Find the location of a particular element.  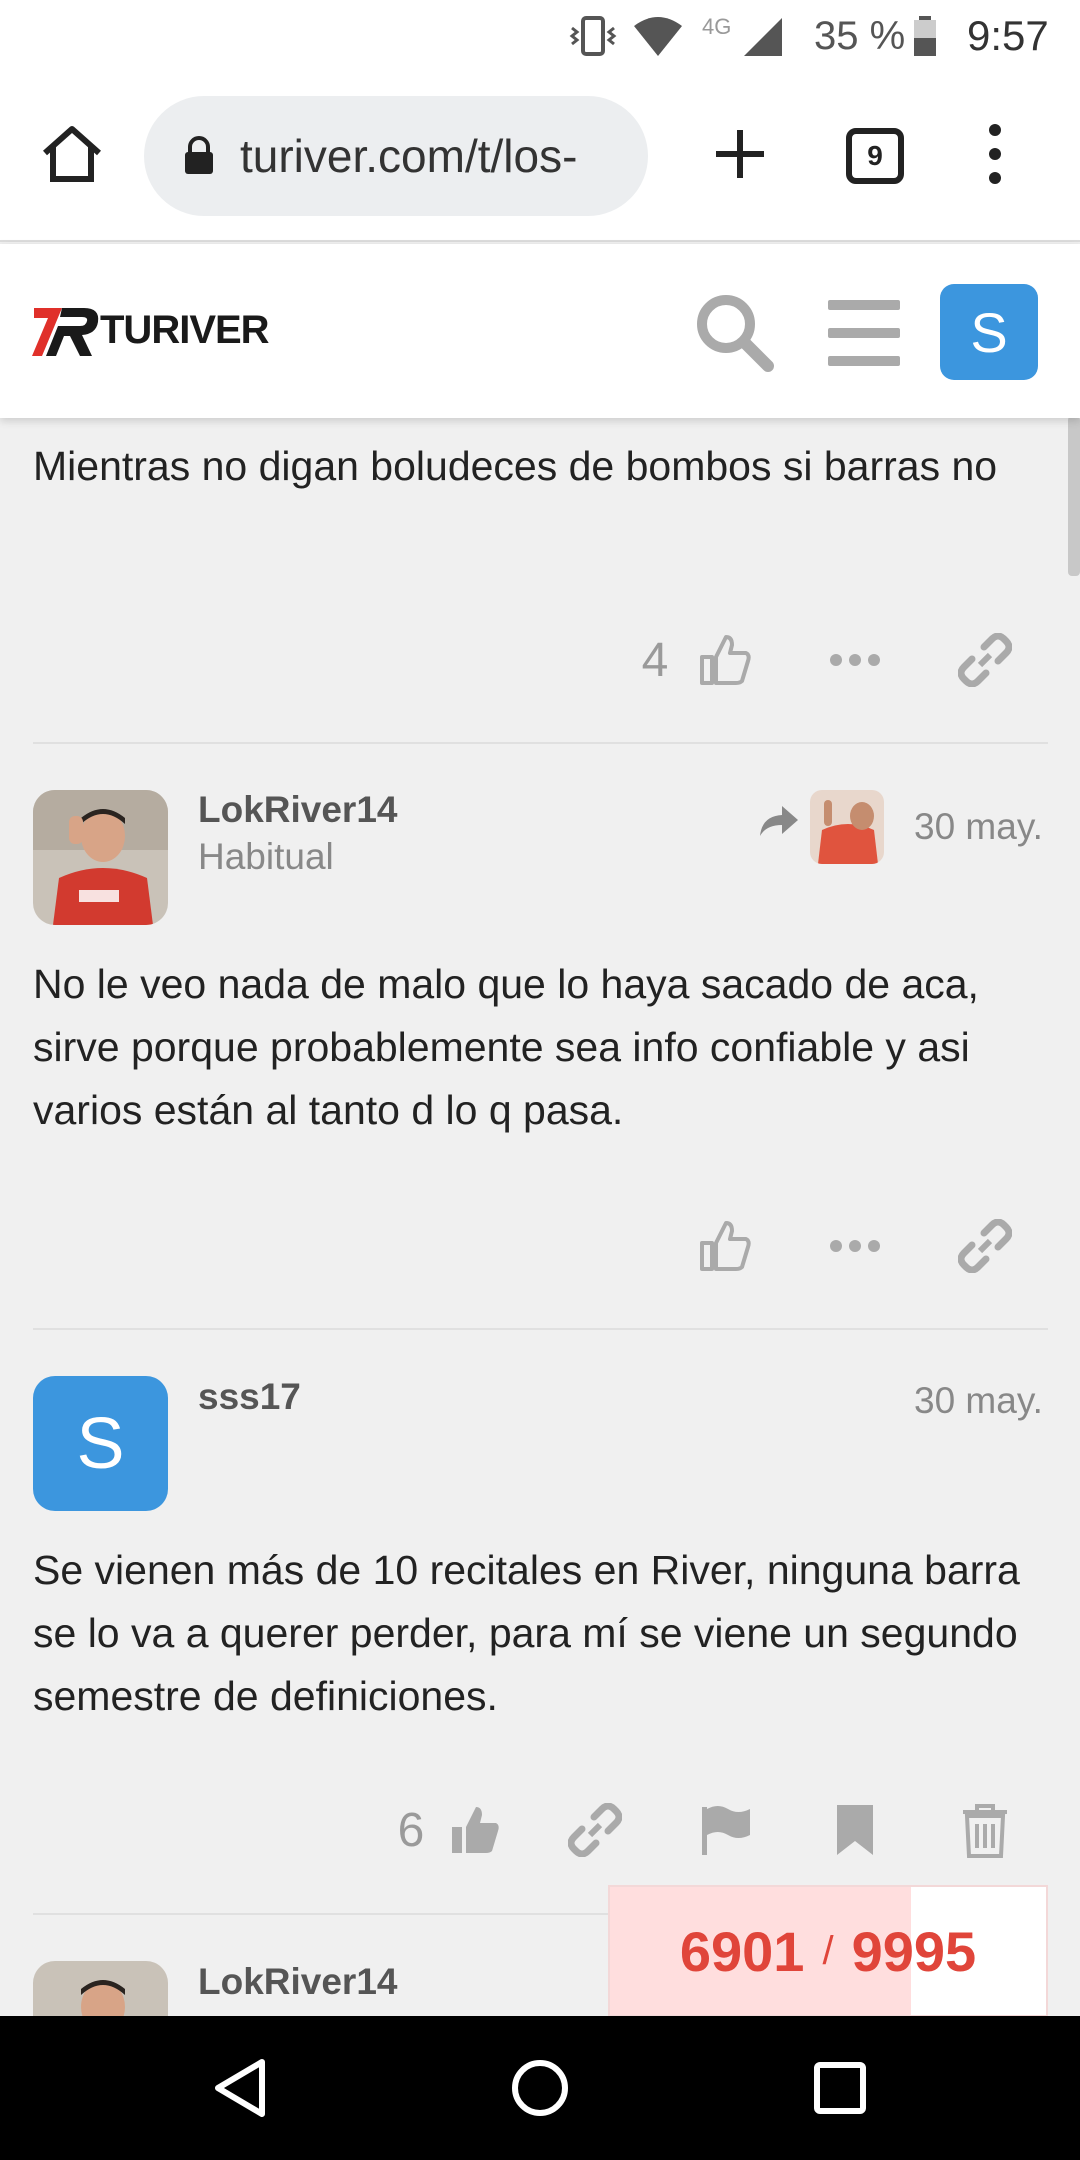

like-count: 4 is located at coordinates (655, 660).